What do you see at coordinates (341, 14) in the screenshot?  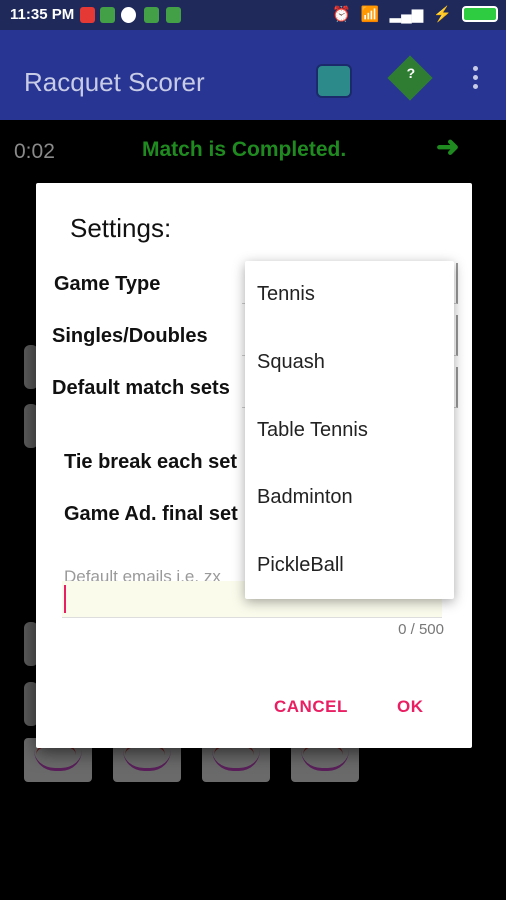 I see `alarm-icon: ⏰` at bounding box center [341, 14].